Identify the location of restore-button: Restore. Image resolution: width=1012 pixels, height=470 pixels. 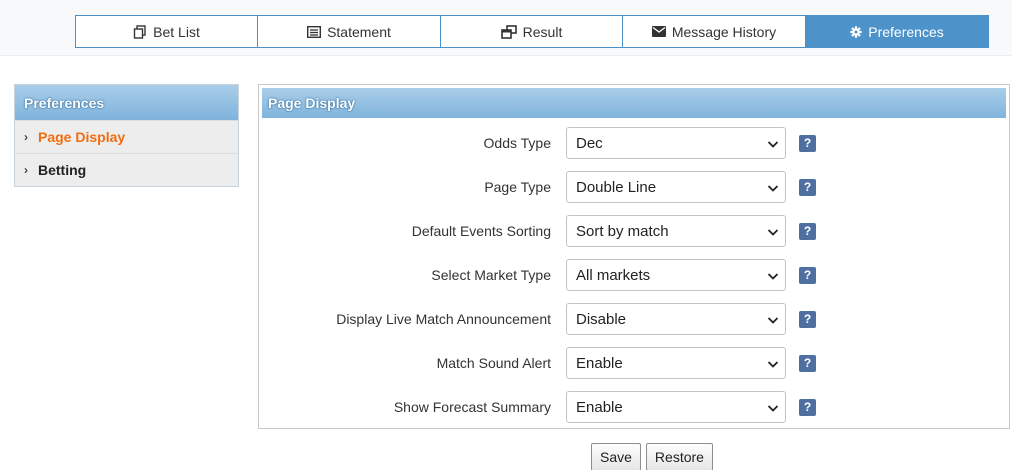
(679, 456).